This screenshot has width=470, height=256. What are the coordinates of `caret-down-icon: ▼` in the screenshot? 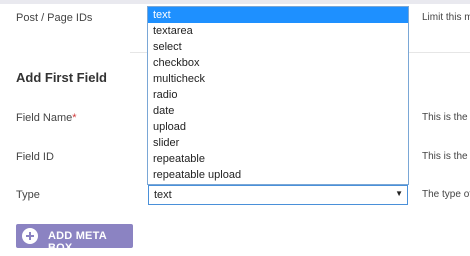 It's located at (399, 193).